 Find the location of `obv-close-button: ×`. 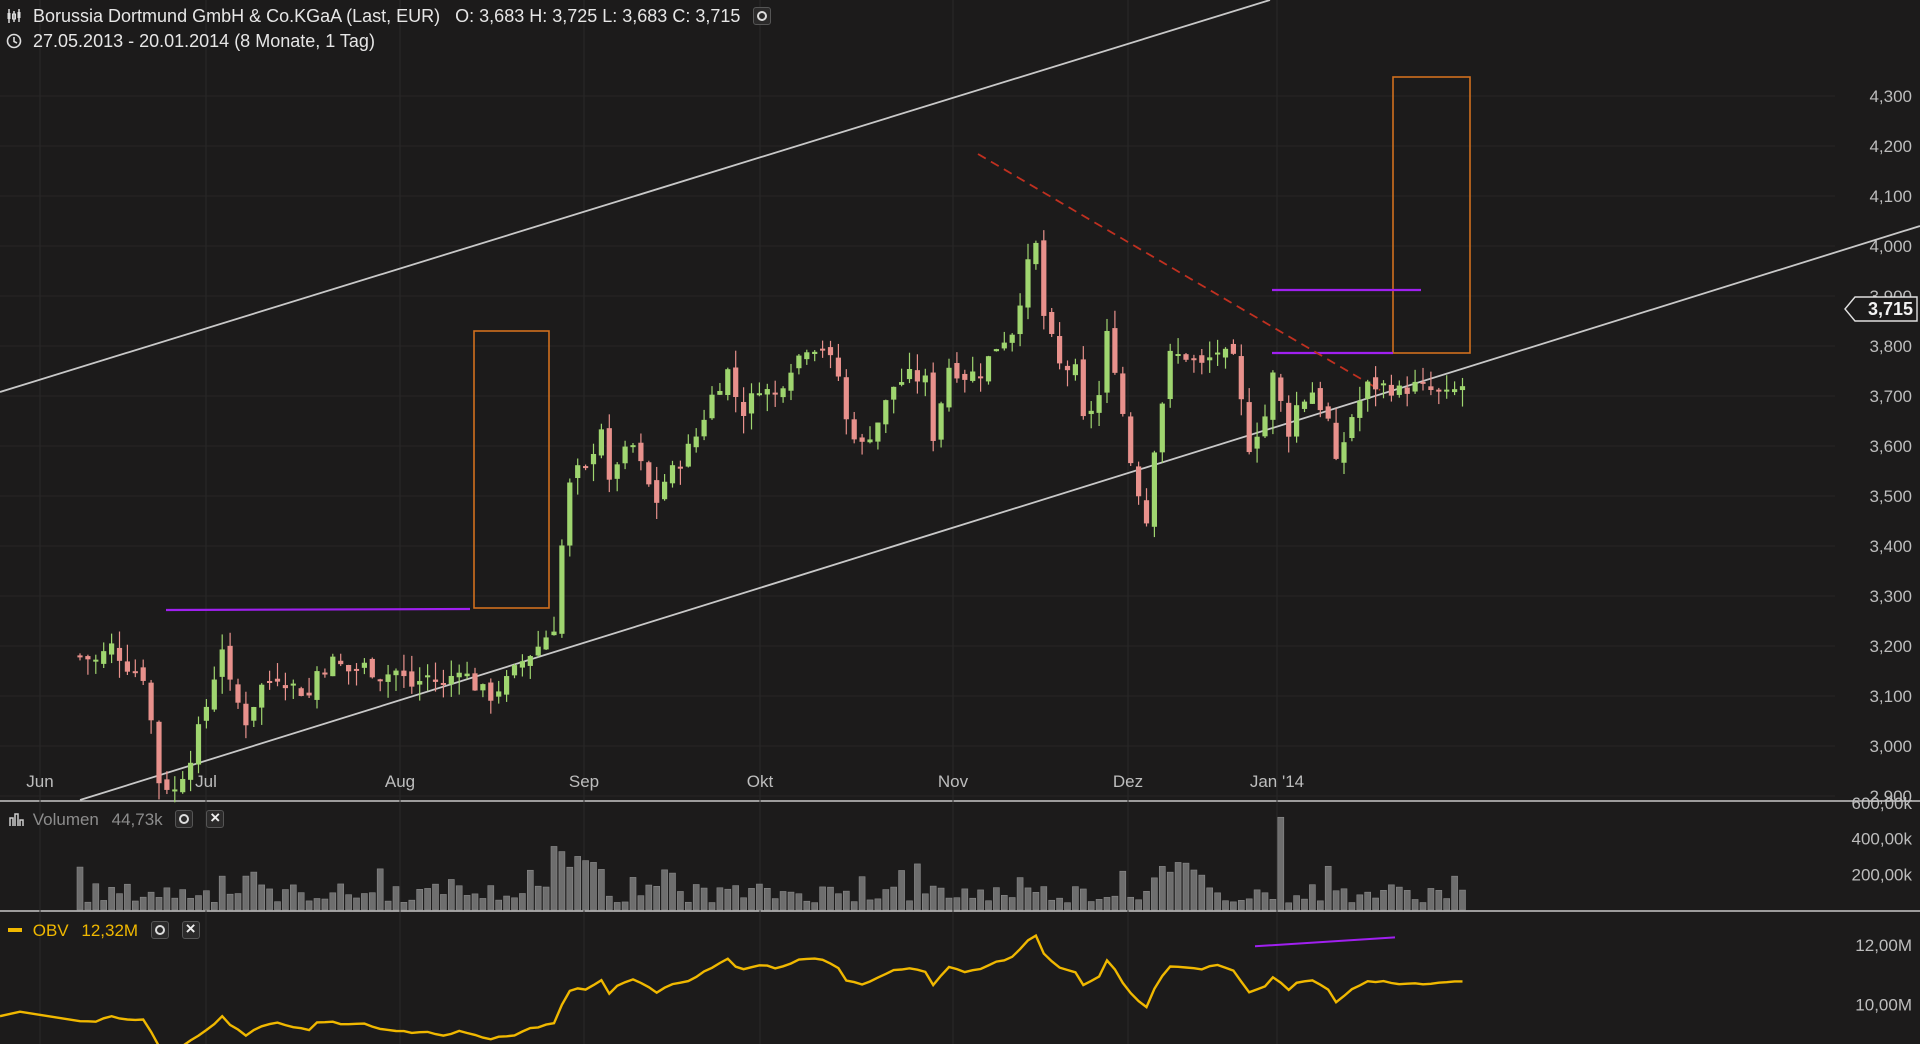

obv-close-button: × is located at coordinates (190, 929).